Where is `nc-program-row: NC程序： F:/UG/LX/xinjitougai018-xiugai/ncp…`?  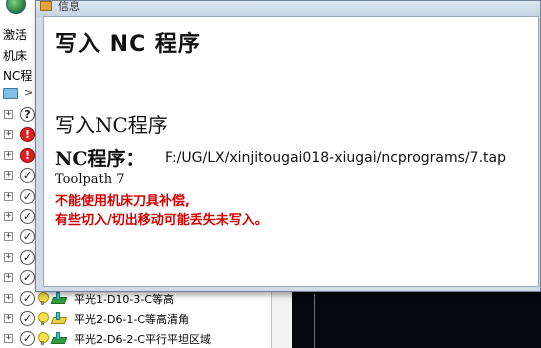 nc-program-row: NC程序： F:/UG/LX/xinjitougai018-xiugai/ncp… is located at coordinates (296, 157).